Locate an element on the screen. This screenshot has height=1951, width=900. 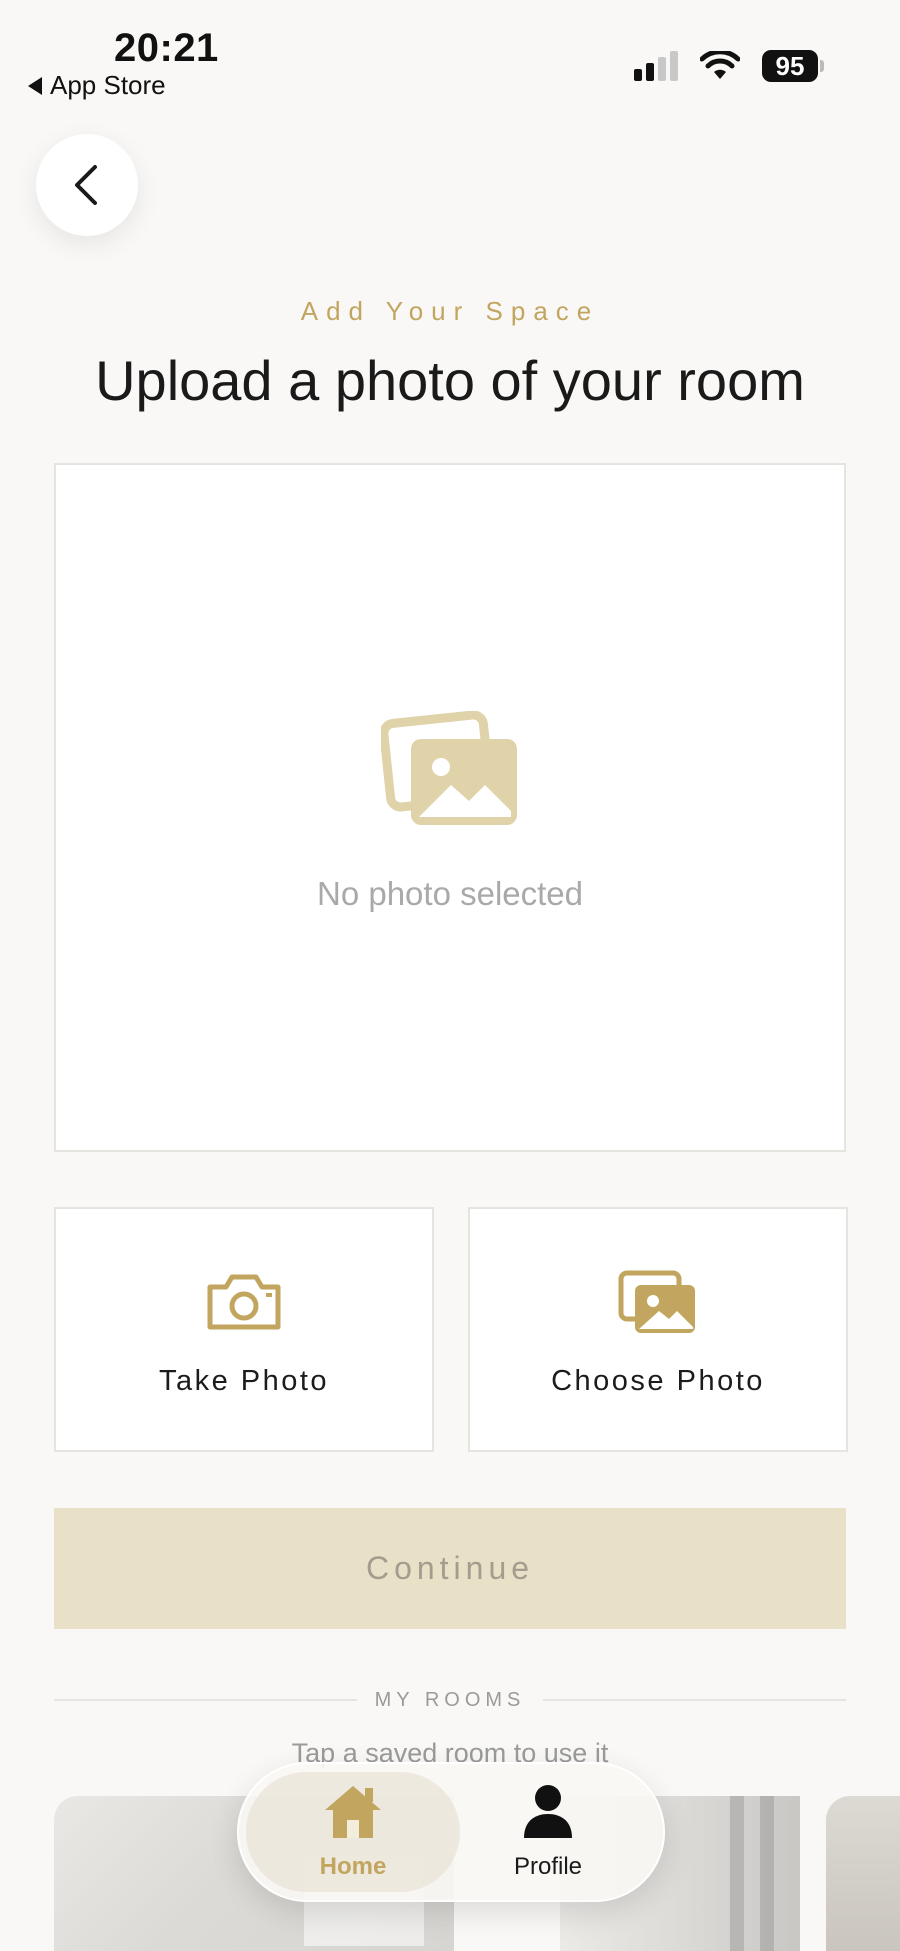
choose-photo-label: Choose Photo is located at coordinates (658, 1381).